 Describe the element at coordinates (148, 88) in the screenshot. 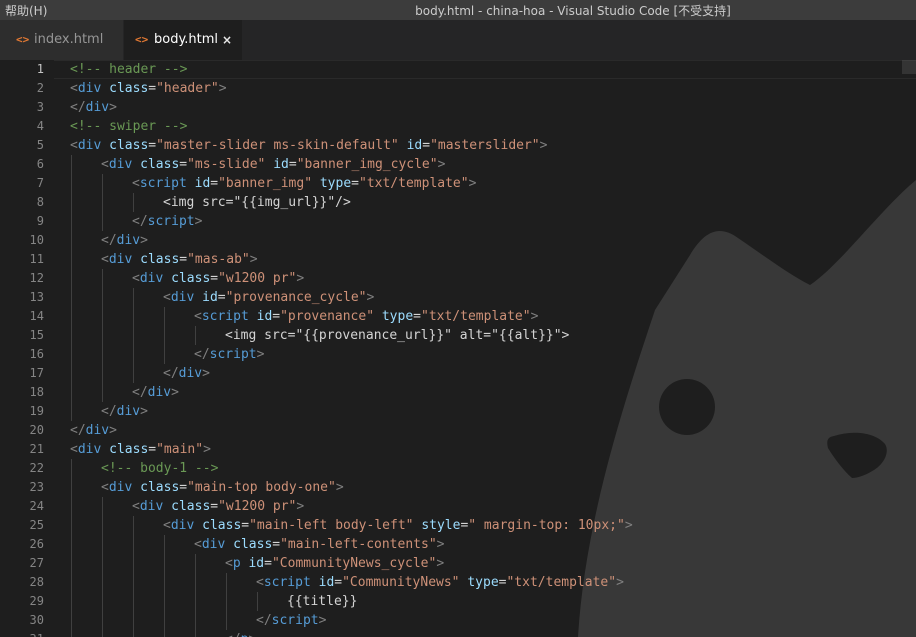

I see `code-line: <div class="header">` at that location.